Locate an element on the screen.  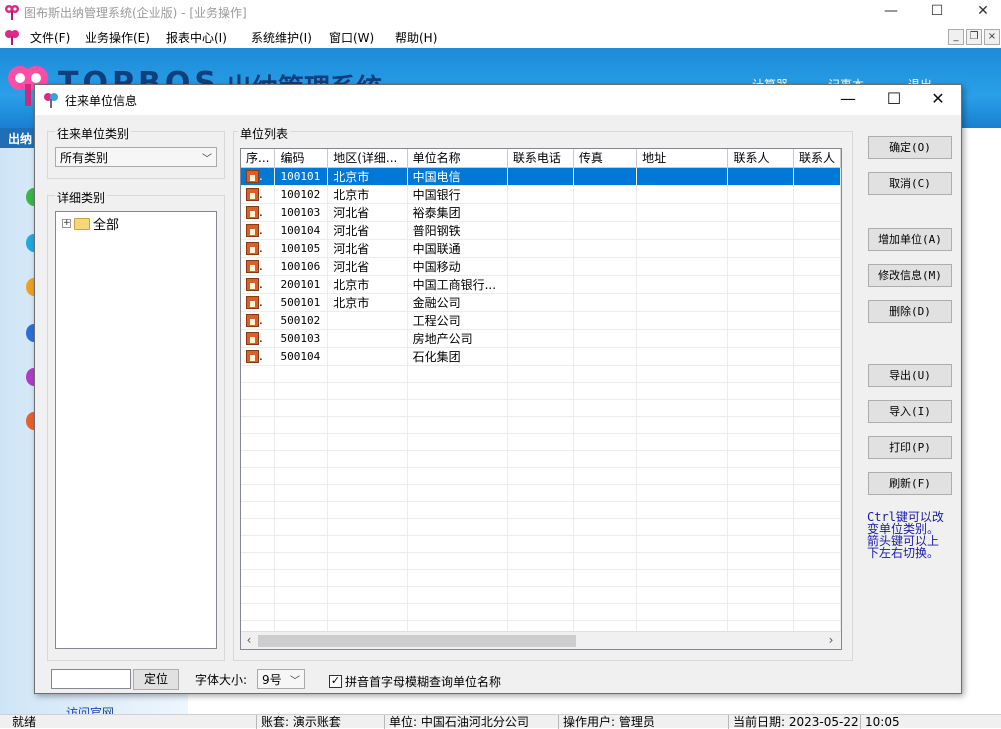
cancel-button: 取消(C) is located at coordinates (910, 183).